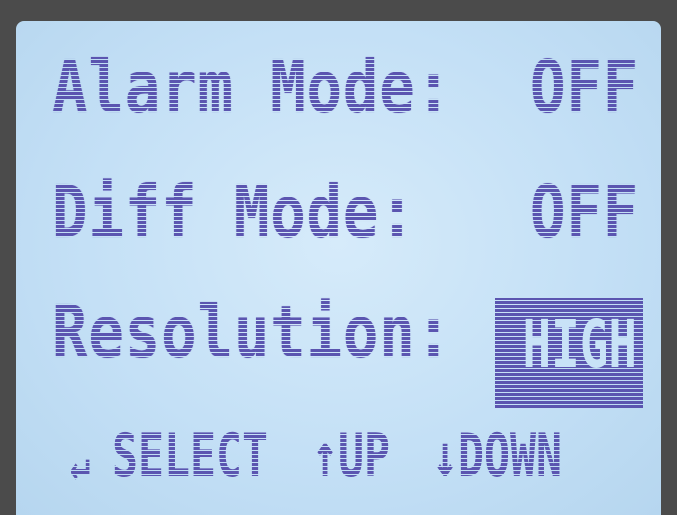 This screenshot has height=515, width=677. I want to click on alarm-mode-value: OFF, so click(584, 87).